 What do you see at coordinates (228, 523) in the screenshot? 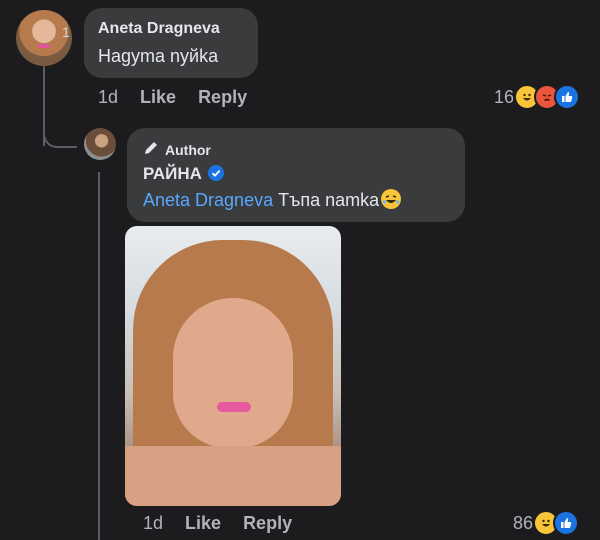
I see `reply-actions: 1d Like Reply` at bounding box center [228, 523].